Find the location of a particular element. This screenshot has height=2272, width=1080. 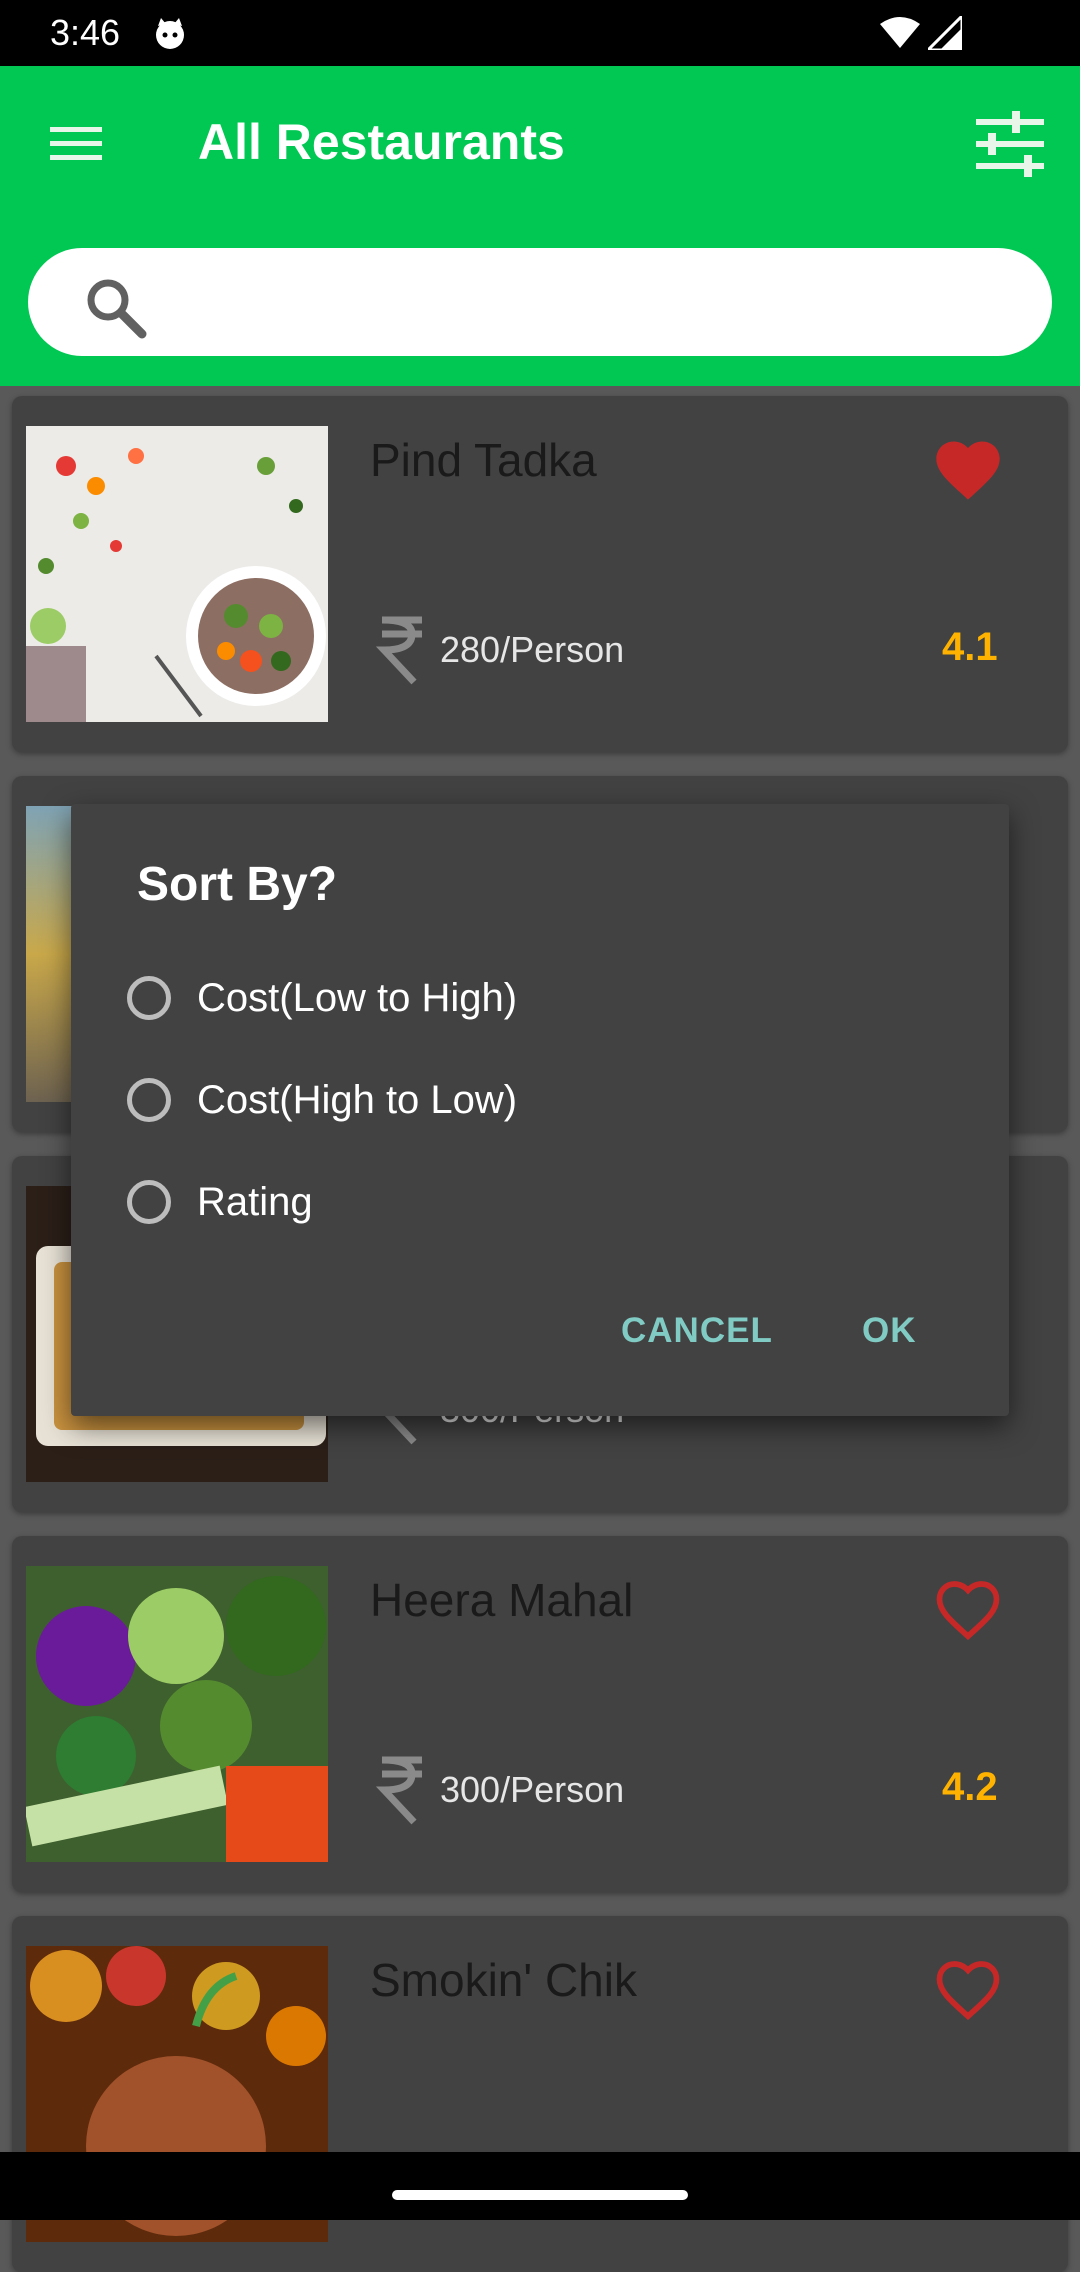

restaurant-rating: 4.1 is located at coordinates (970, 647).